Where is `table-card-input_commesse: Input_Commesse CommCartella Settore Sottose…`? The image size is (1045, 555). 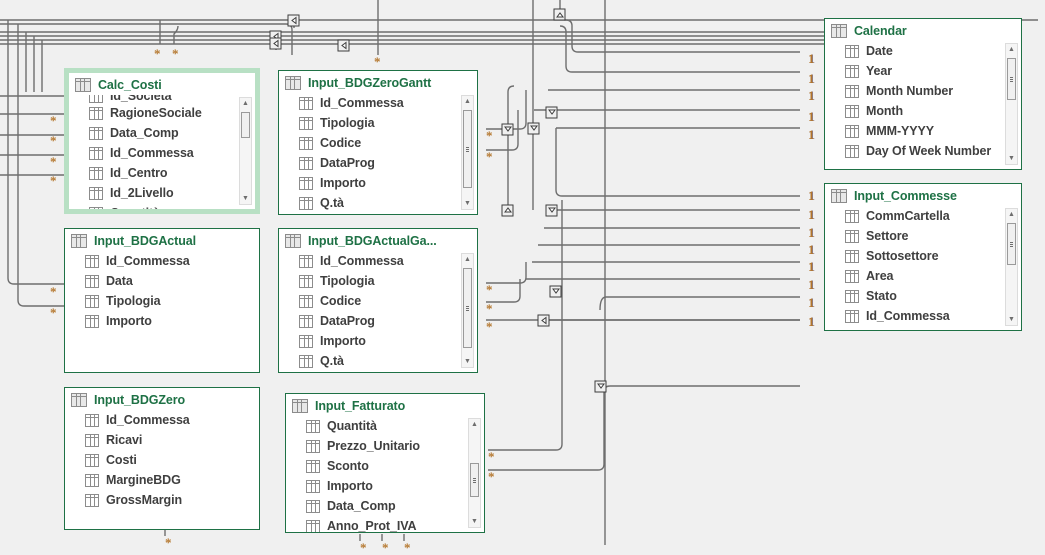 table-card-input_commesse: Input_Commesse CommCartella Settore Sottose… is located at coordinates (923, 257).